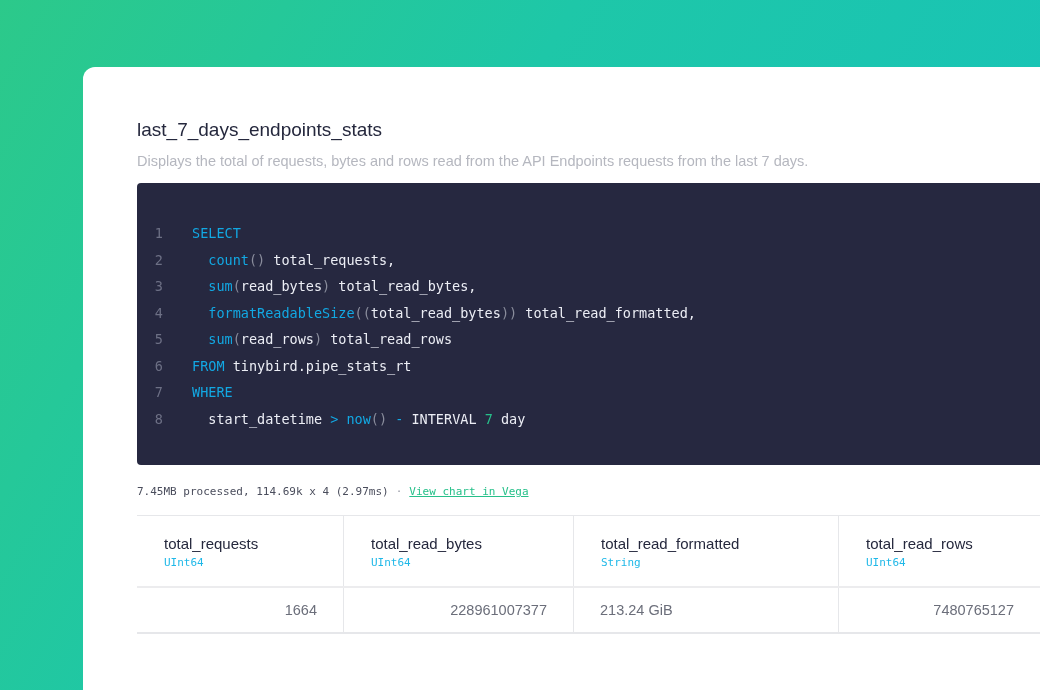 The image size is (1040, 690). Describe the element at coordinates (302, 365) in the screenshot. I see `code-line: FROM tinybird.pipe_stats_rt` at that location.